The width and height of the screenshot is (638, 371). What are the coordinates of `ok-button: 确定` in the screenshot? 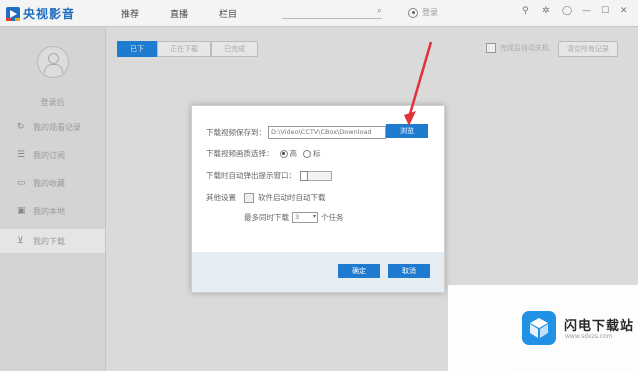 It's located at (359, 271).